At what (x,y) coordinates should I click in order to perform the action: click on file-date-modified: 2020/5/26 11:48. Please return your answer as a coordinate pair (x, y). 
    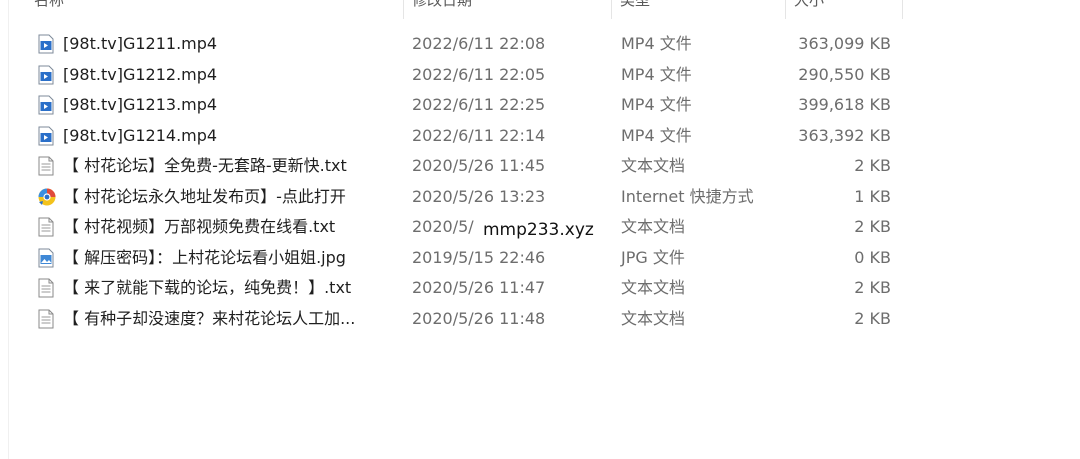
    Looking at the image, I should click on (479, 318).